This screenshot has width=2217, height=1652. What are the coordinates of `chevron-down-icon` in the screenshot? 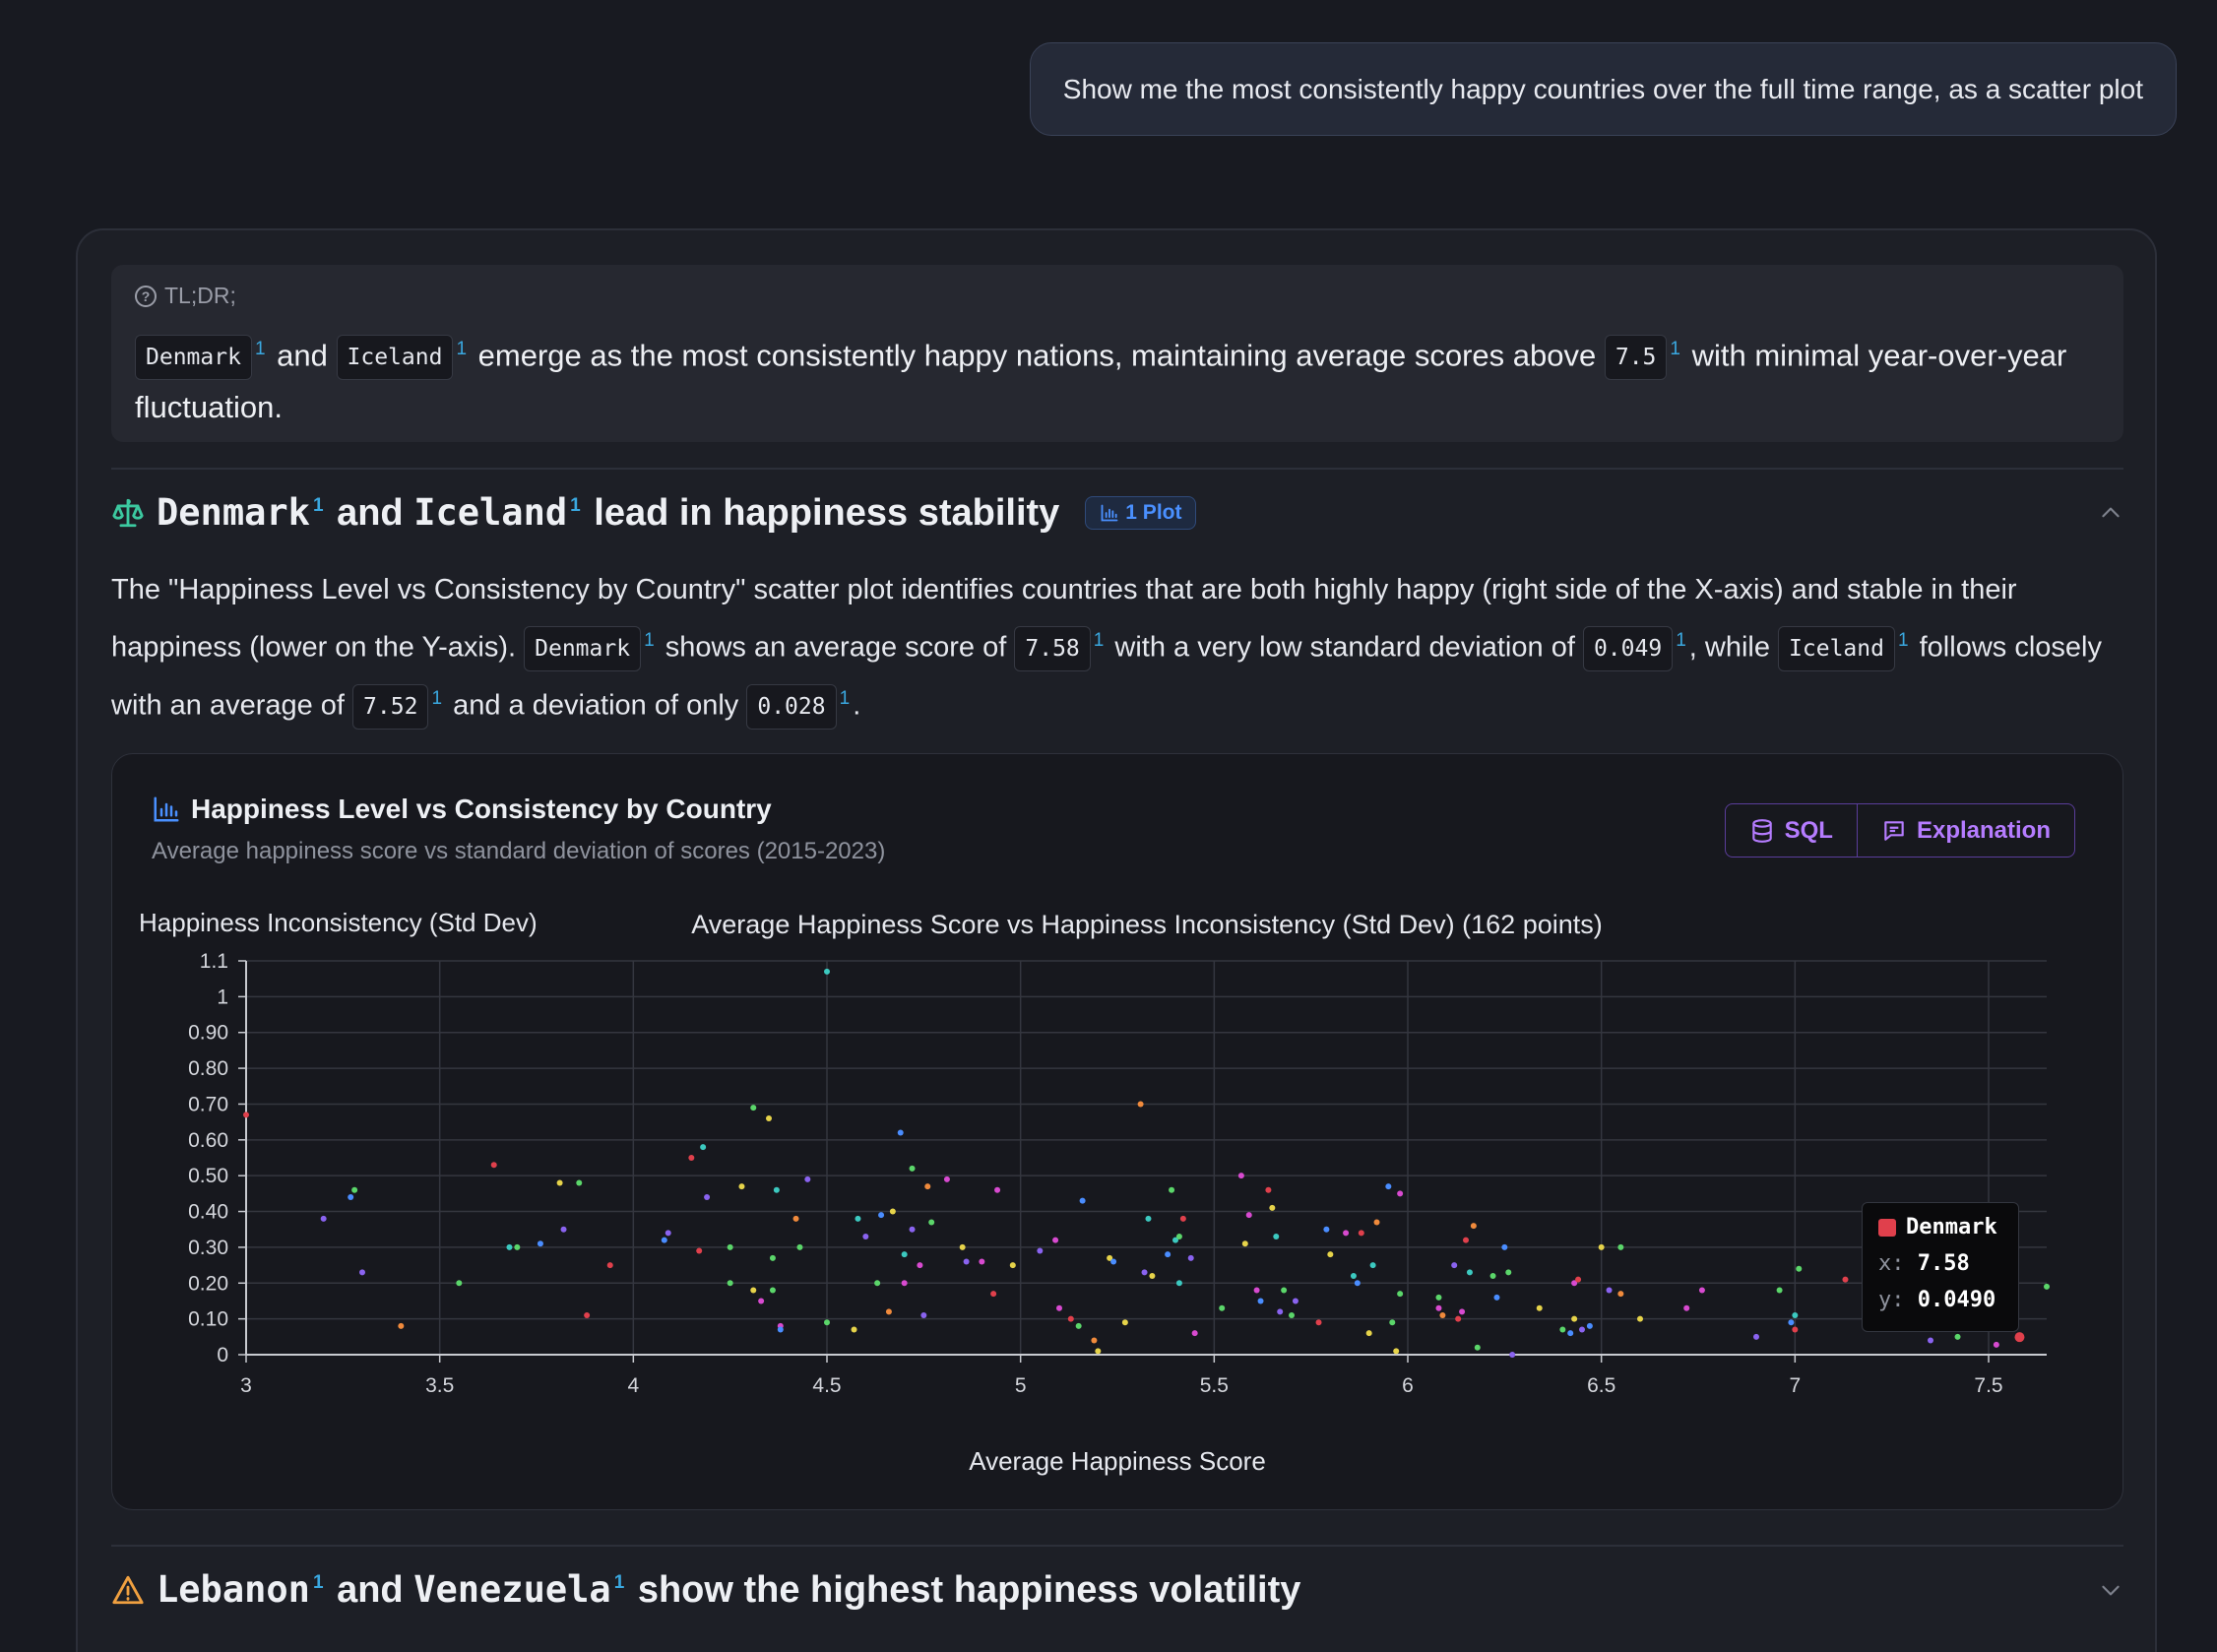 It's located at (2110, 1590).